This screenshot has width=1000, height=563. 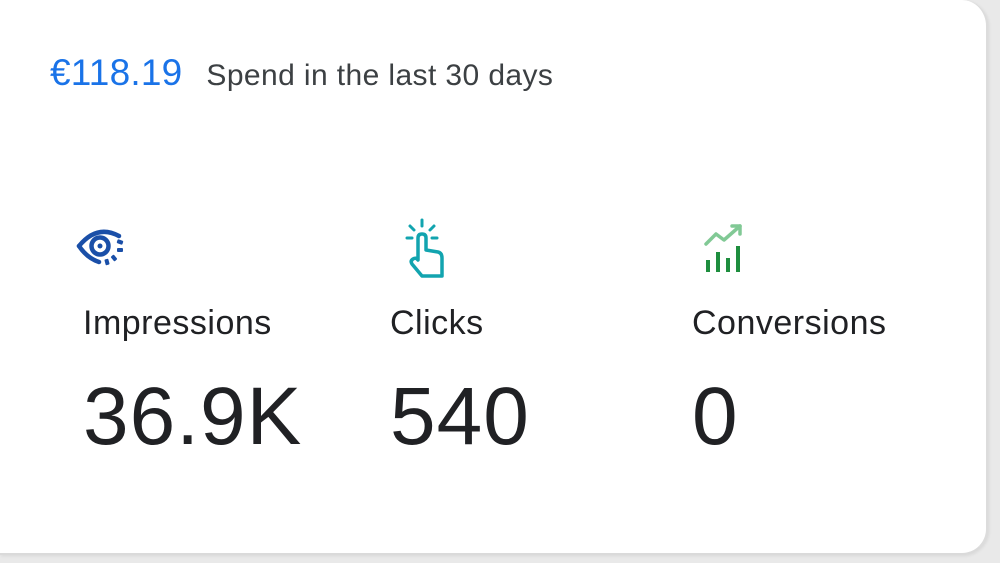 What do you see at coordinates (520, 343) in the screenshot?
I see `metric-clicks: Clicks 540` at bounding box center [520, 343].